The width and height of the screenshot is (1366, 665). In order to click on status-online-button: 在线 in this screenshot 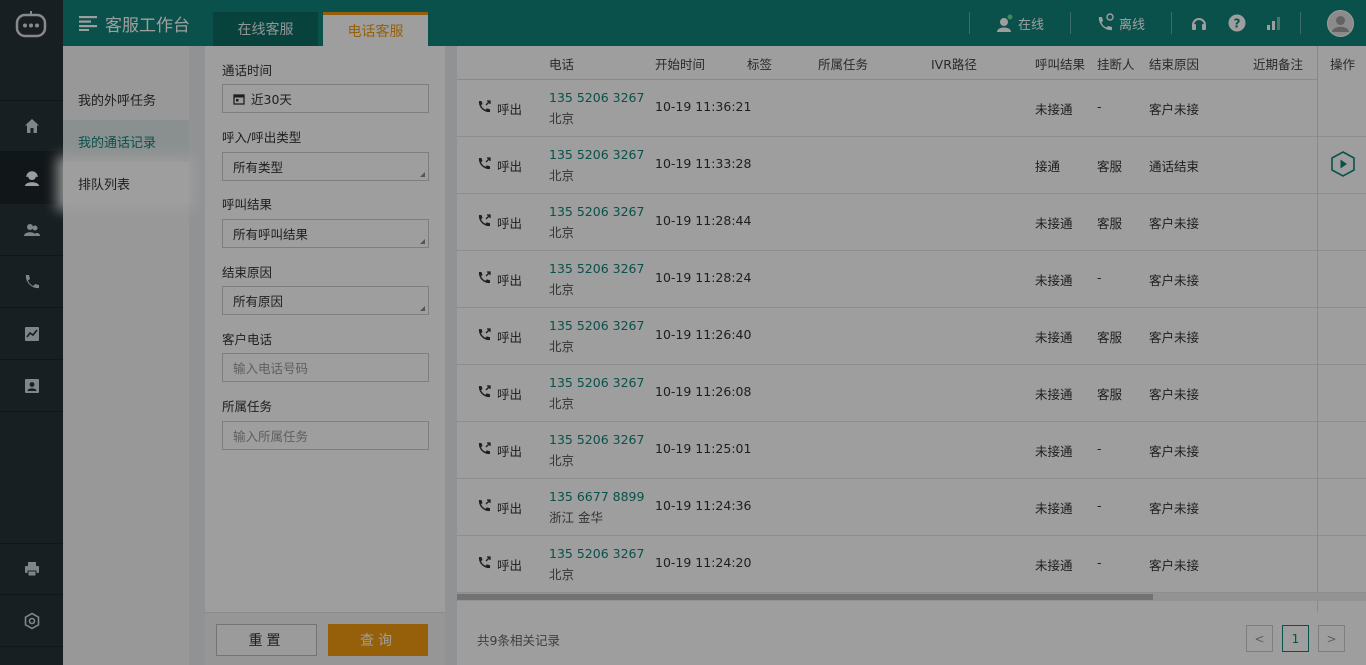, I will do `click(1020, 23)`.